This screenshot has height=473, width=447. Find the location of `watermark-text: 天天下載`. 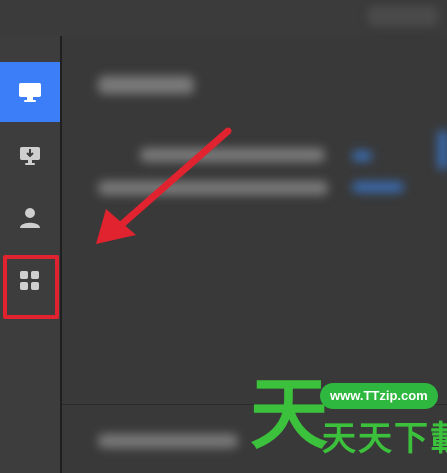

watermark-text: 天天下載 is located at coordinates (384, 439).